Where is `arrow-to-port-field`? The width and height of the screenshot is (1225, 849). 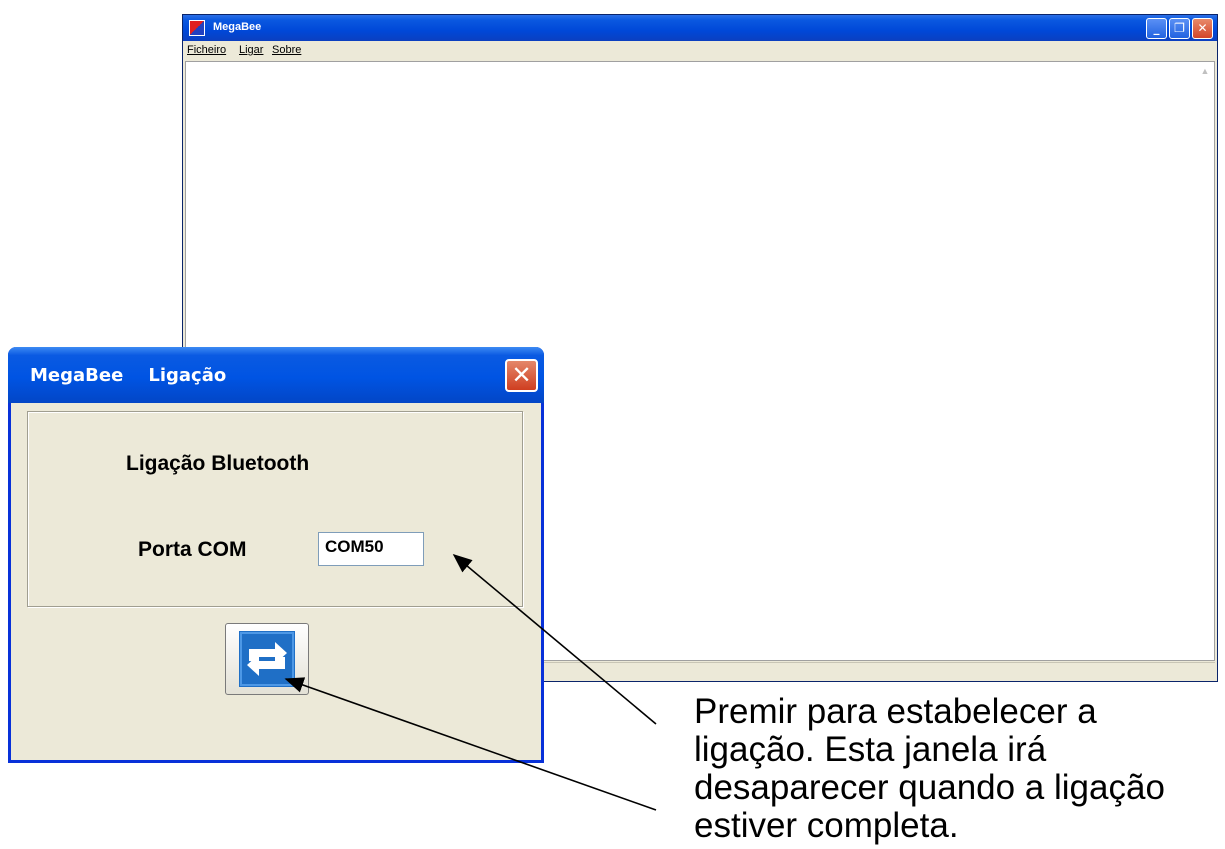
arrow-to-port-field is located at coordinates (554, 639).